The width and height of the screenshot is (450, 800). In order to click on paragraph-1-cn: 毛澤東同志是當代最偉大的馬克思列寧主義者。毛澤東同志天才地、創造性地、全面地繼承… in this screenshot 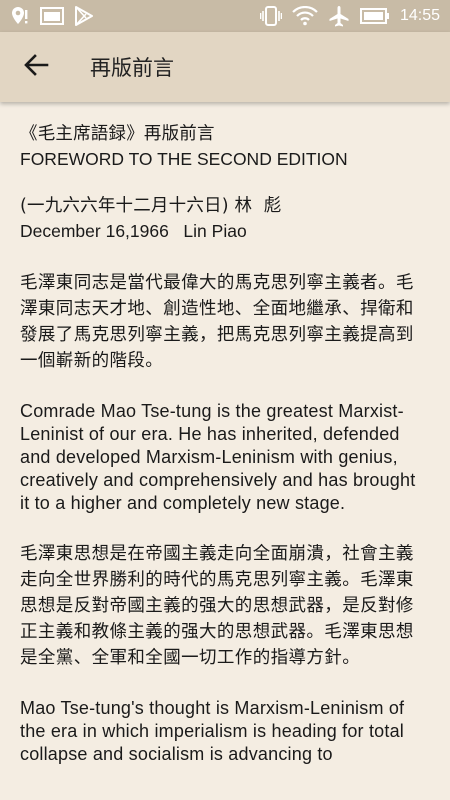, I will do `click(217, 322)`.